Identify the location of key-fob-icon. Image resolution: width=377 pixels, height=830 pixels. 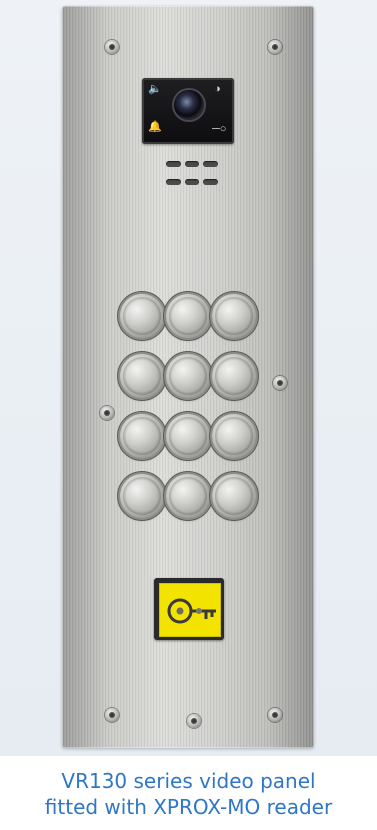
(191, 611).